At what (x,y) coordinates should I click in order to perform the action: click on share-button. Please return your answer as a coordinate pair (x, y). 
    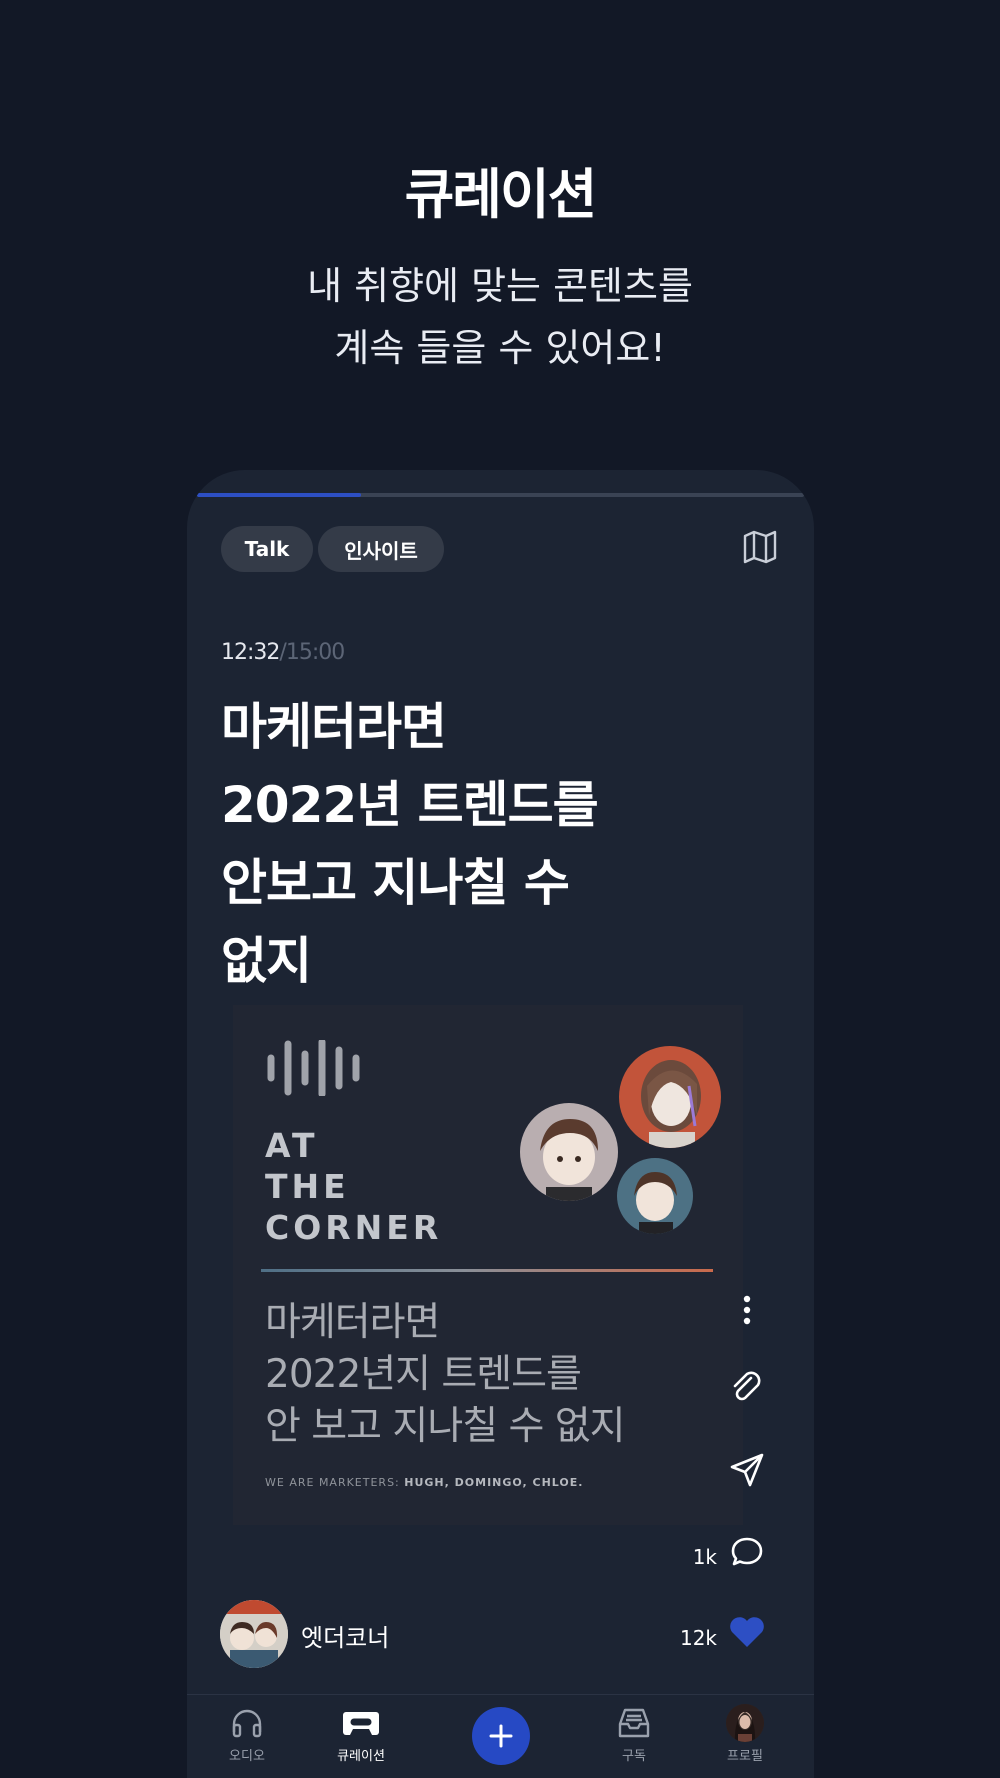
    Looking at the image, I should click on (747, 1470).